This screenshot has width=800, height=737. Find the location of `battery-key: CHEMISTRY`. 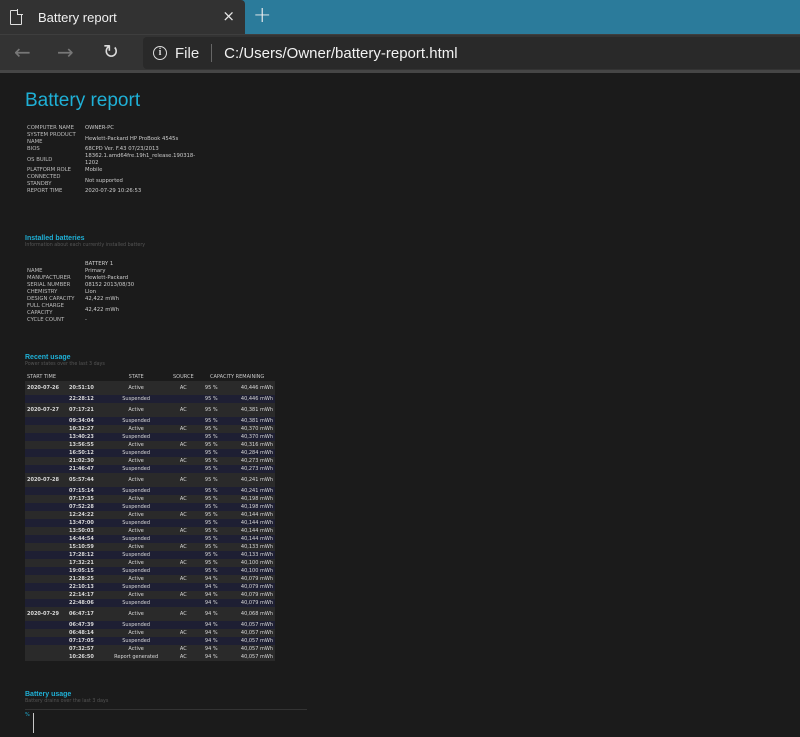

battery-key: CHEMISTRY is located at coordinates (42, 292).